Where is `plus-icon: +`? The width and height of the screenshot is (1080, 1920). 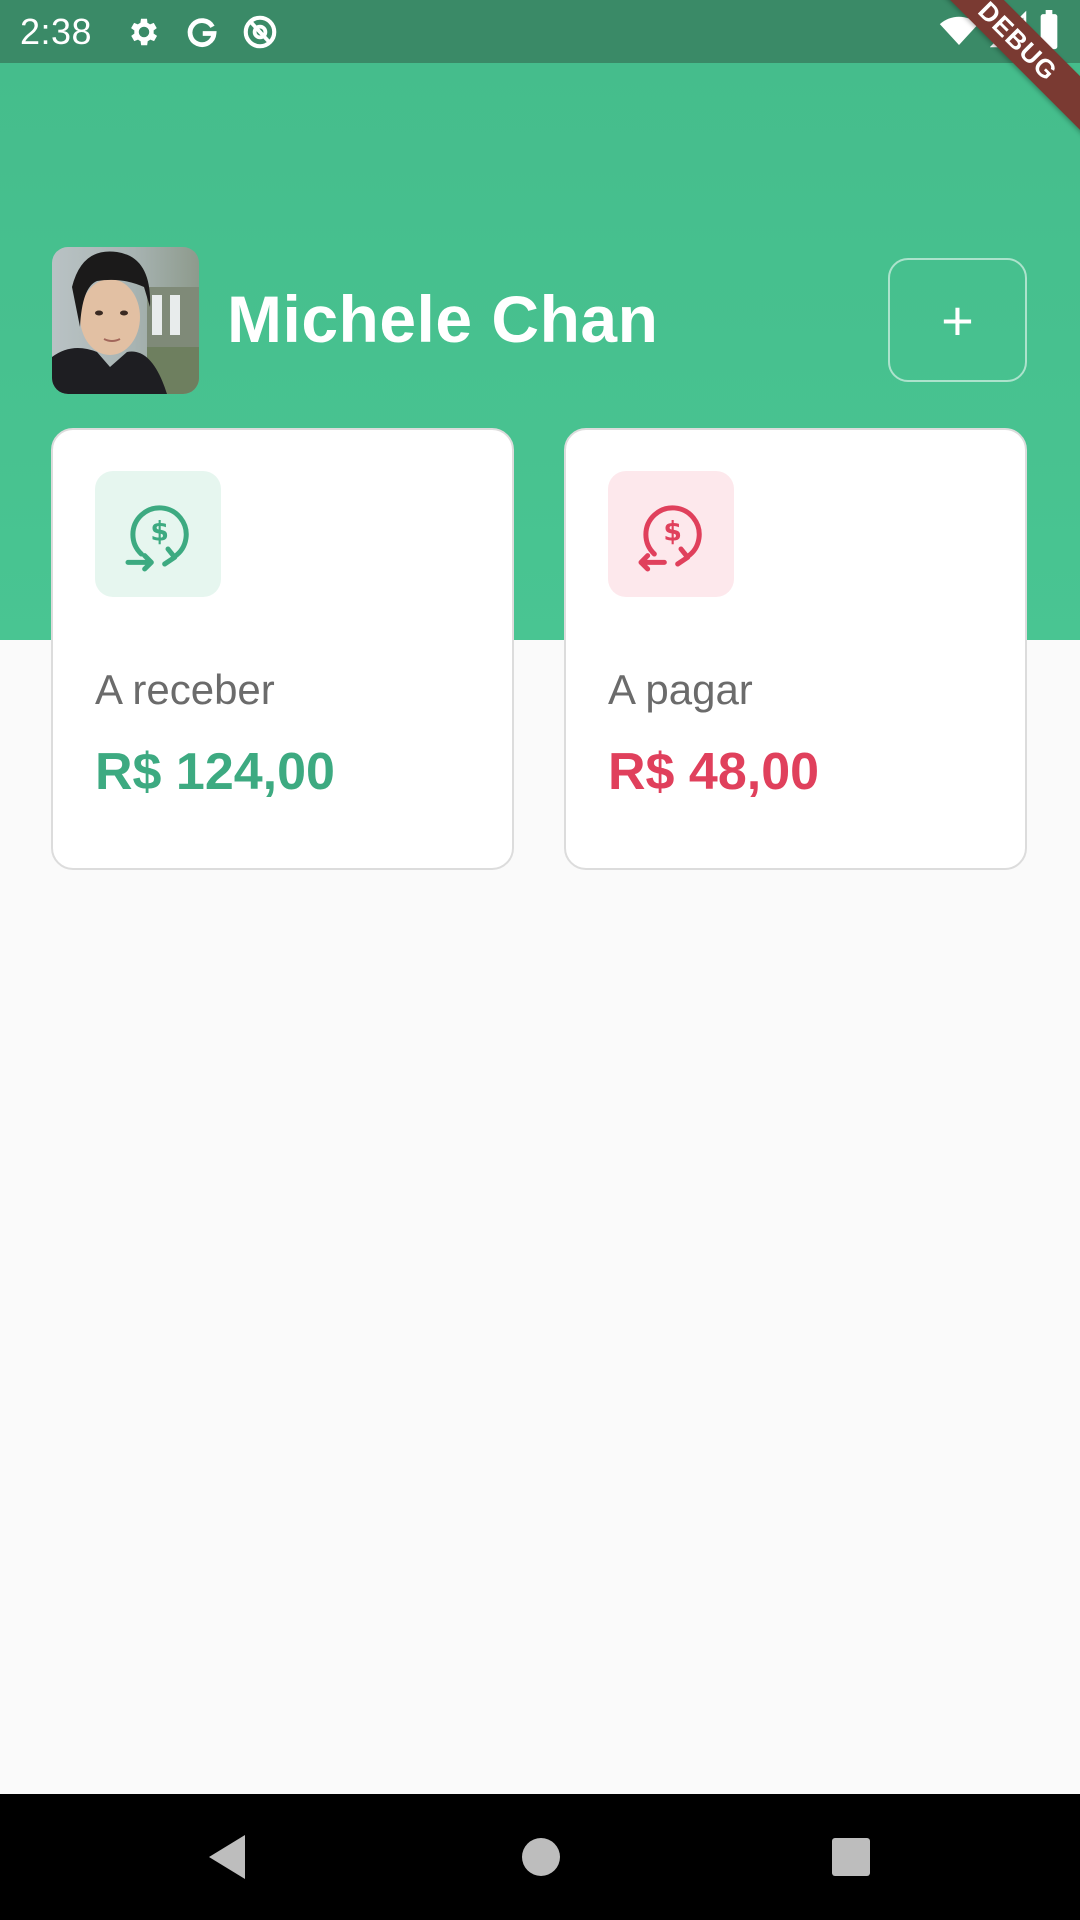 plus-icon: + is located at coordinates (957, 320).